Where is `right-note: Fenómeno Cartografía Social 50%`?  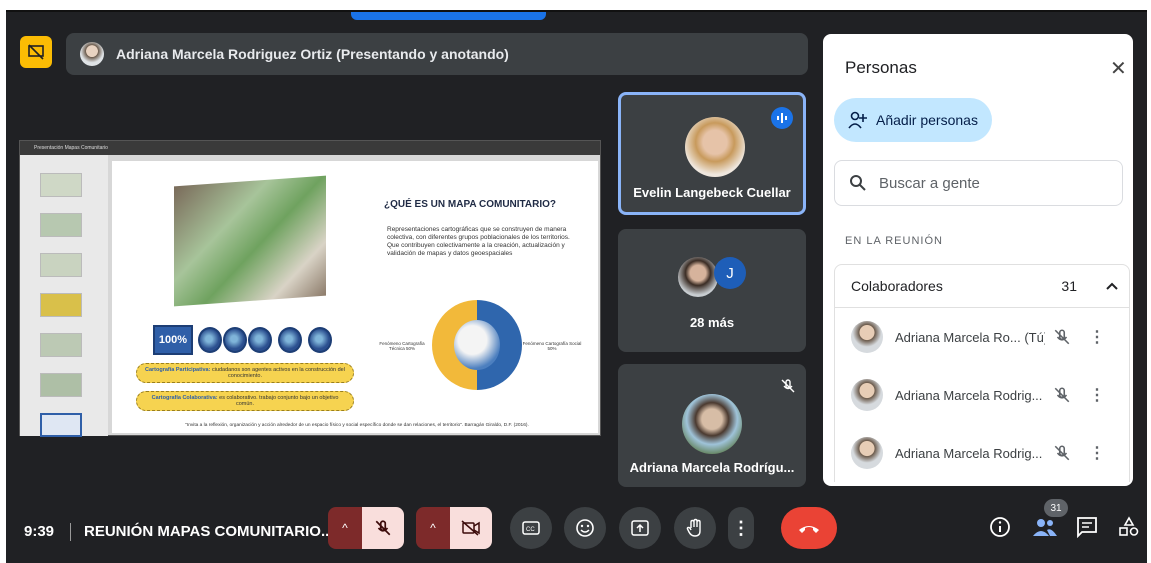
right-note: Fenómeno Cartografía Social 50% is located at coordinates (552, 346).